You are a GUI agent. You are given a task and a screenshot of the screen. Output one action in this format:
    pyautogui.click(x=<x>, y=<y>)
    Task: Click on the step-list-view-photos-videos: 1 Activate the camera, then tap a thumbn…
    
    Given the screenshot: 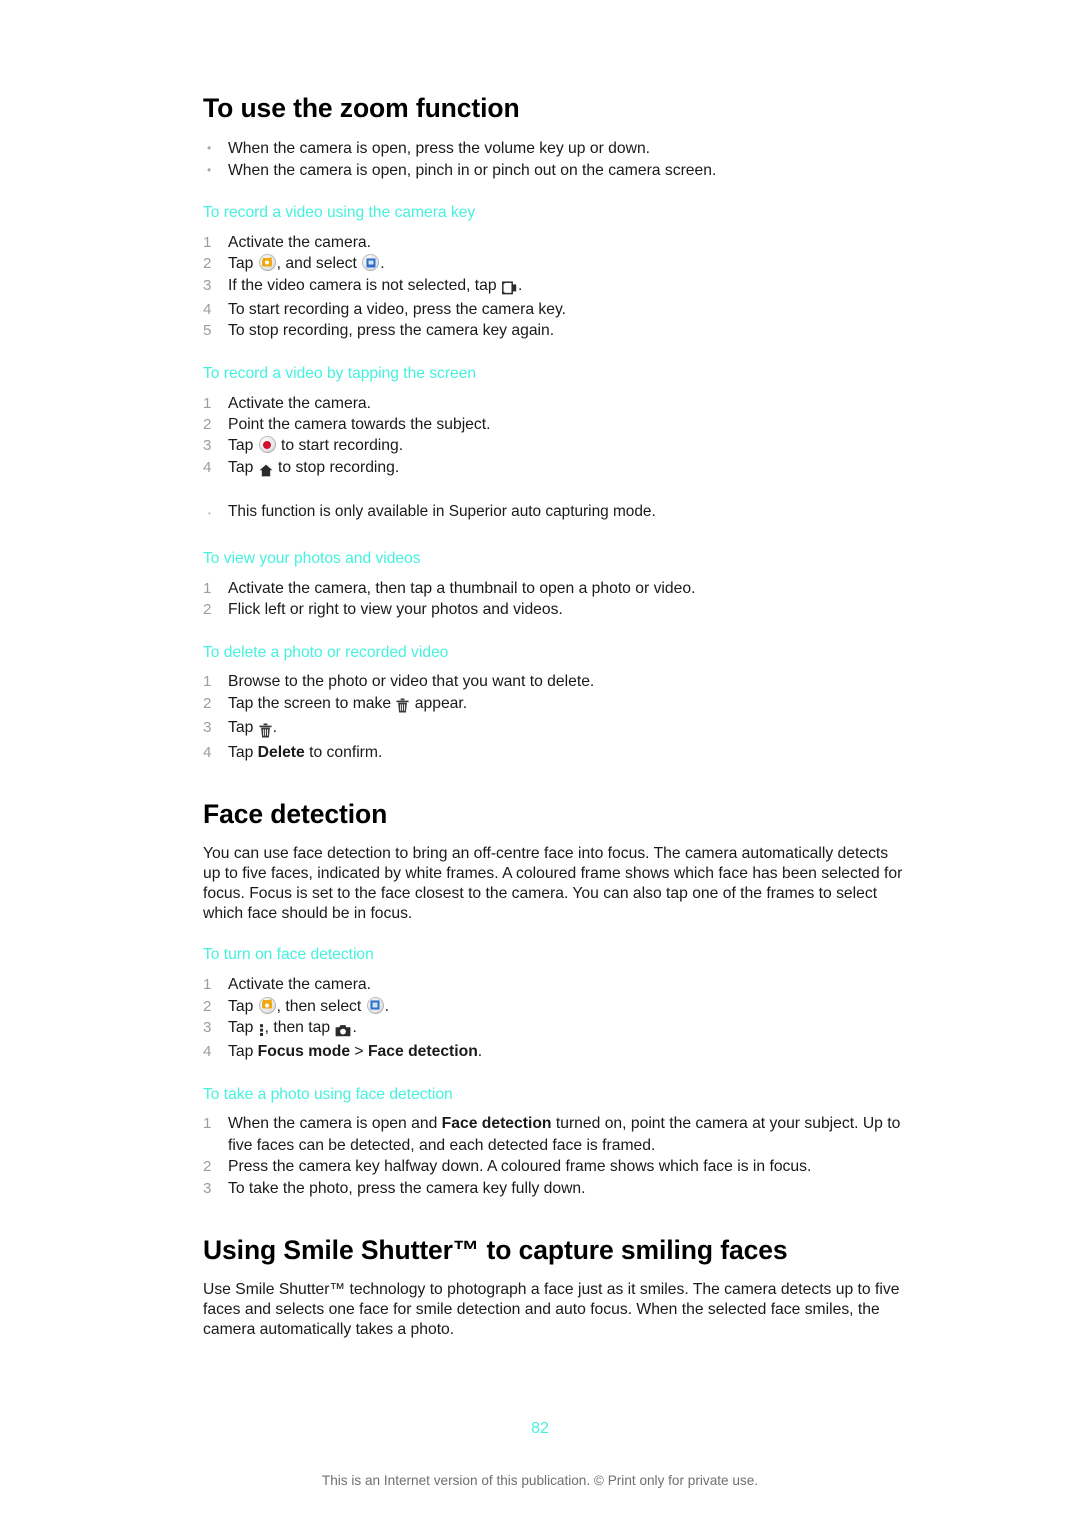 What is the action you would take?
    pyautogui.click(x=553, y=599)
    